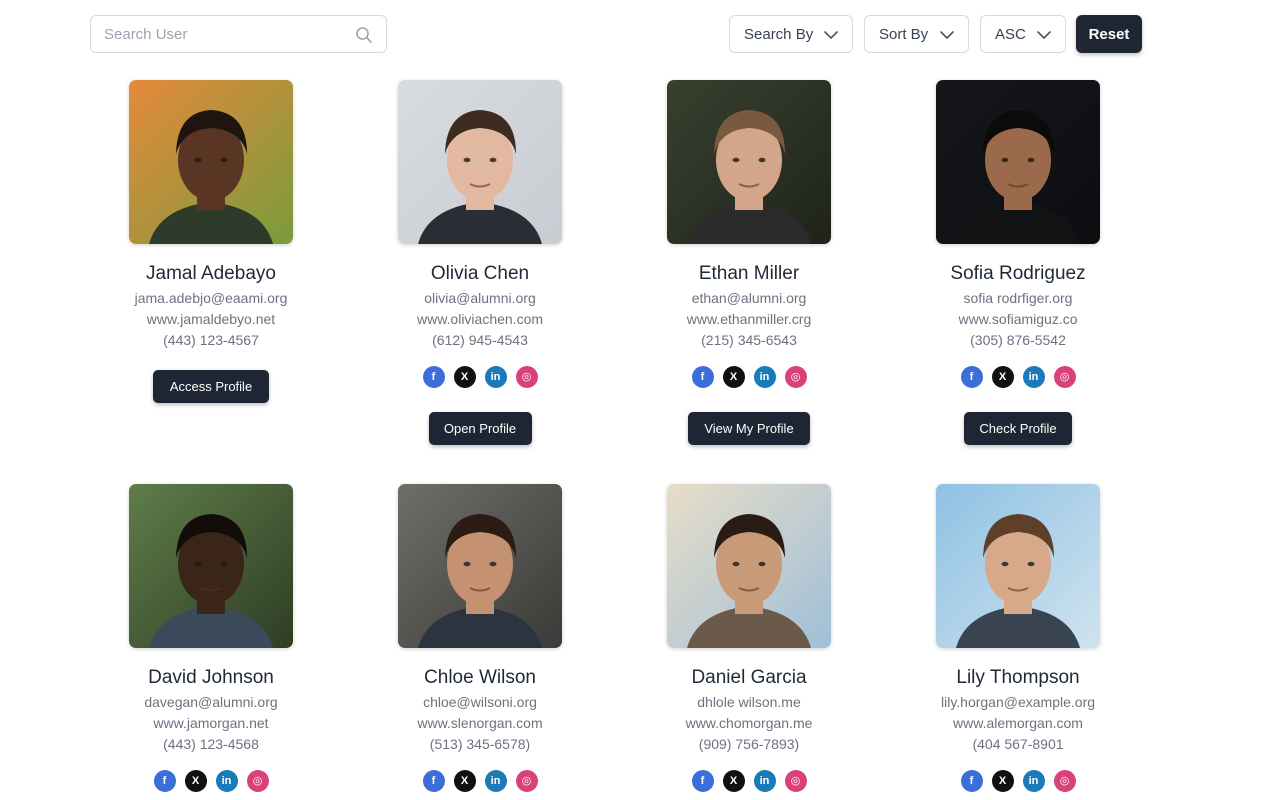 The image size is (1280, 800). Describe the element at coordinates (211, 386) in the screenshot. I see `profile-button: Access Profile` at that location.